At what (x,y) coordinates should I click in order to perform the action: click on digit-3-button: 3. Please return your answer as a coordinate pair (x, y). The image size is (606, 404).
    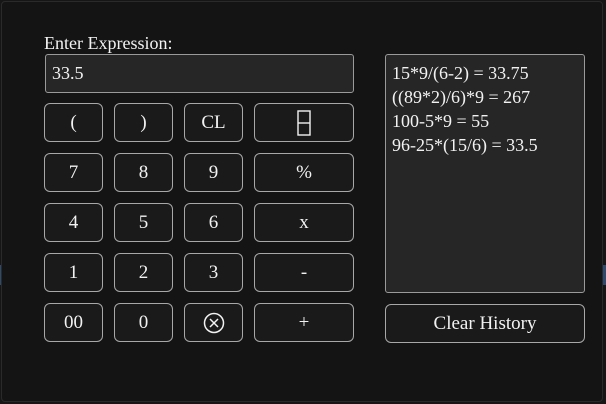
    Looking at the image, I should click on (213, 272).